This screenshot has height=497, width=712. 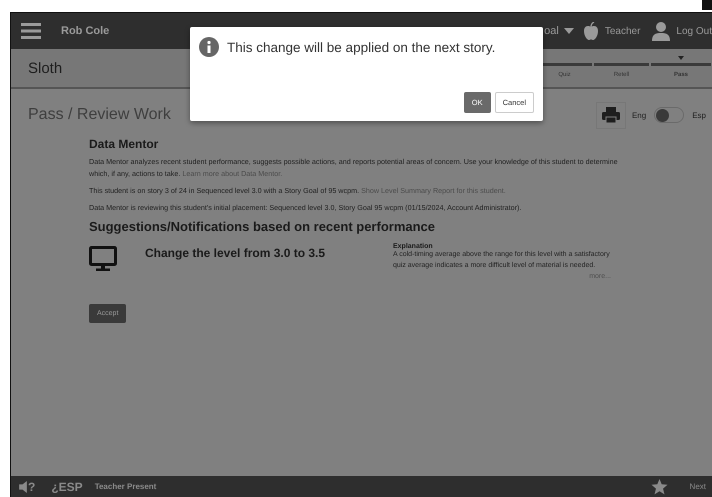 What do you see at coordinates (262, 226) in the screenshot?
I see `section-heading: Suggestions/Notifications based on recent performance` at bounding box center [262, 226].